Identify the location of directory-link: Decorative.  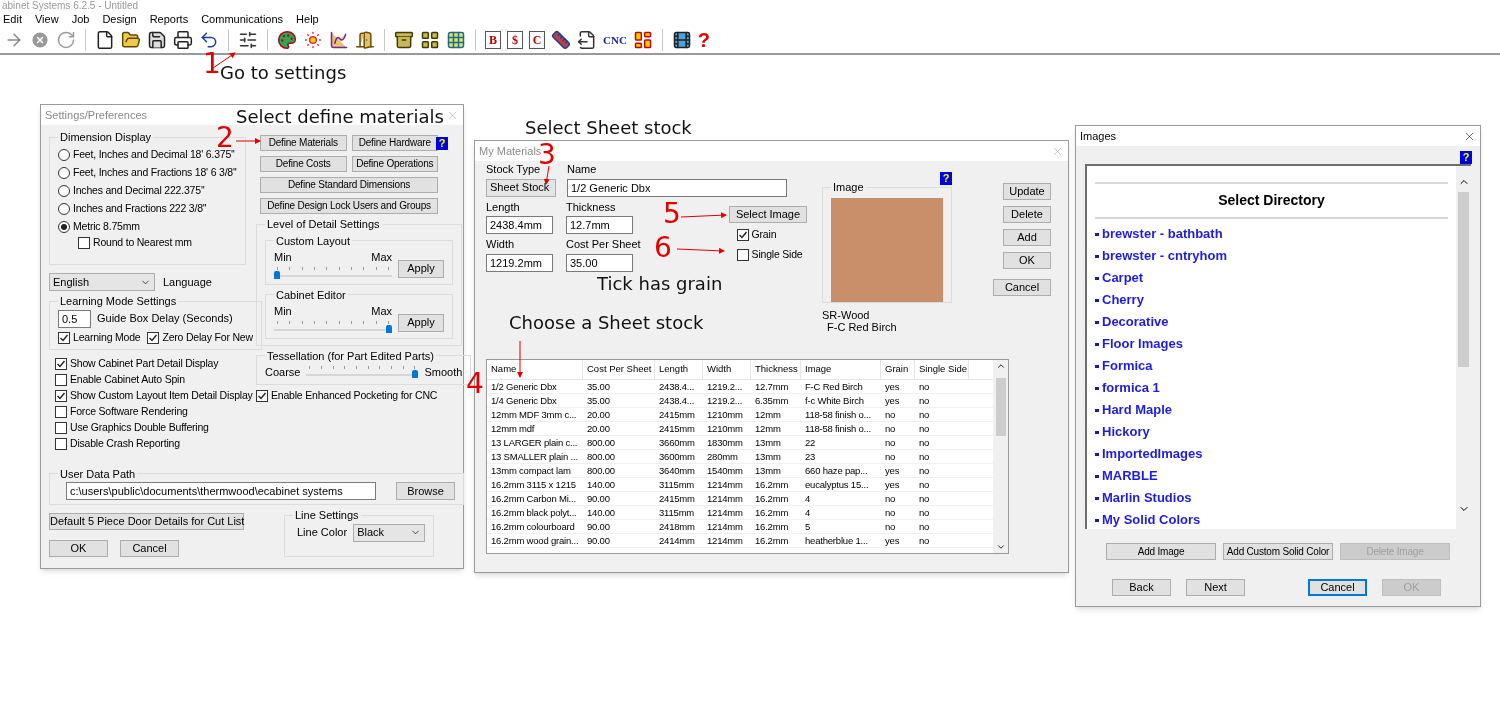
(1135, 322).